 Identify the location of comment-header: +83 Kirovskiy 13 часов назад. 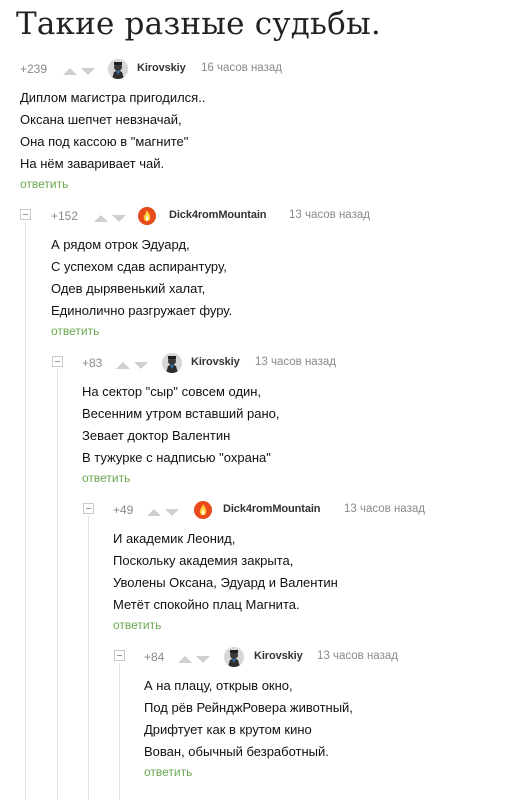
(287, 364).